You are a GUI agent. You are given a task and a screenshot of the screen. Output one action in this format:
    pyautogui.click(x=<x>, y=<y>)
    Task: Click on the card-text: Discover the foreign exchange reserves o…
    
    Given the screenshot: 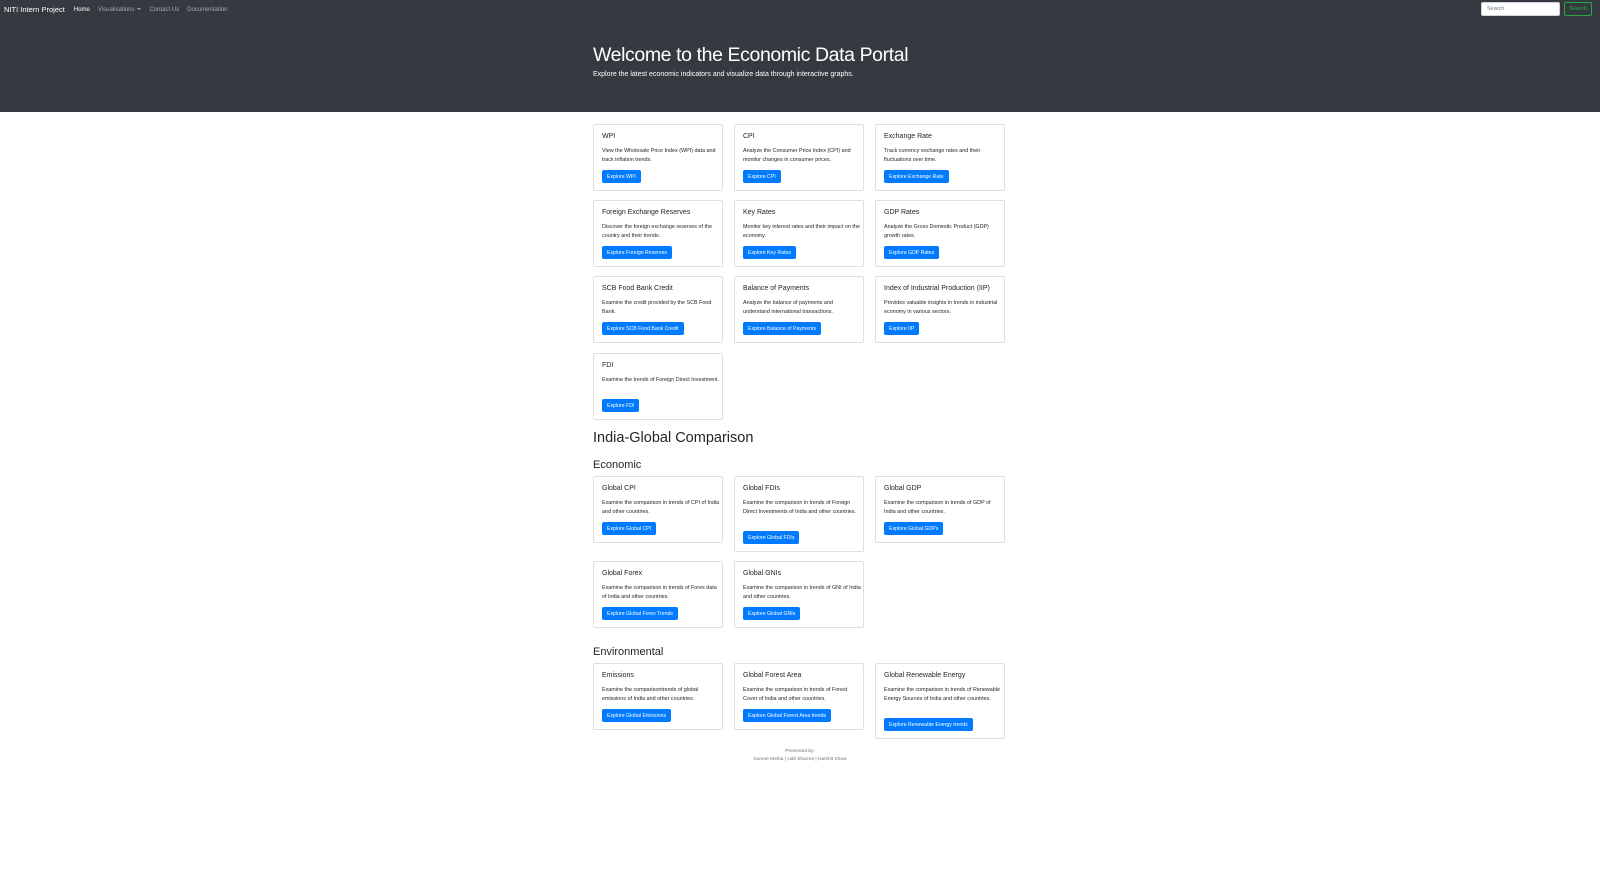 What is the action you would take?
    pyautogui.click(x=657, y=231)
    